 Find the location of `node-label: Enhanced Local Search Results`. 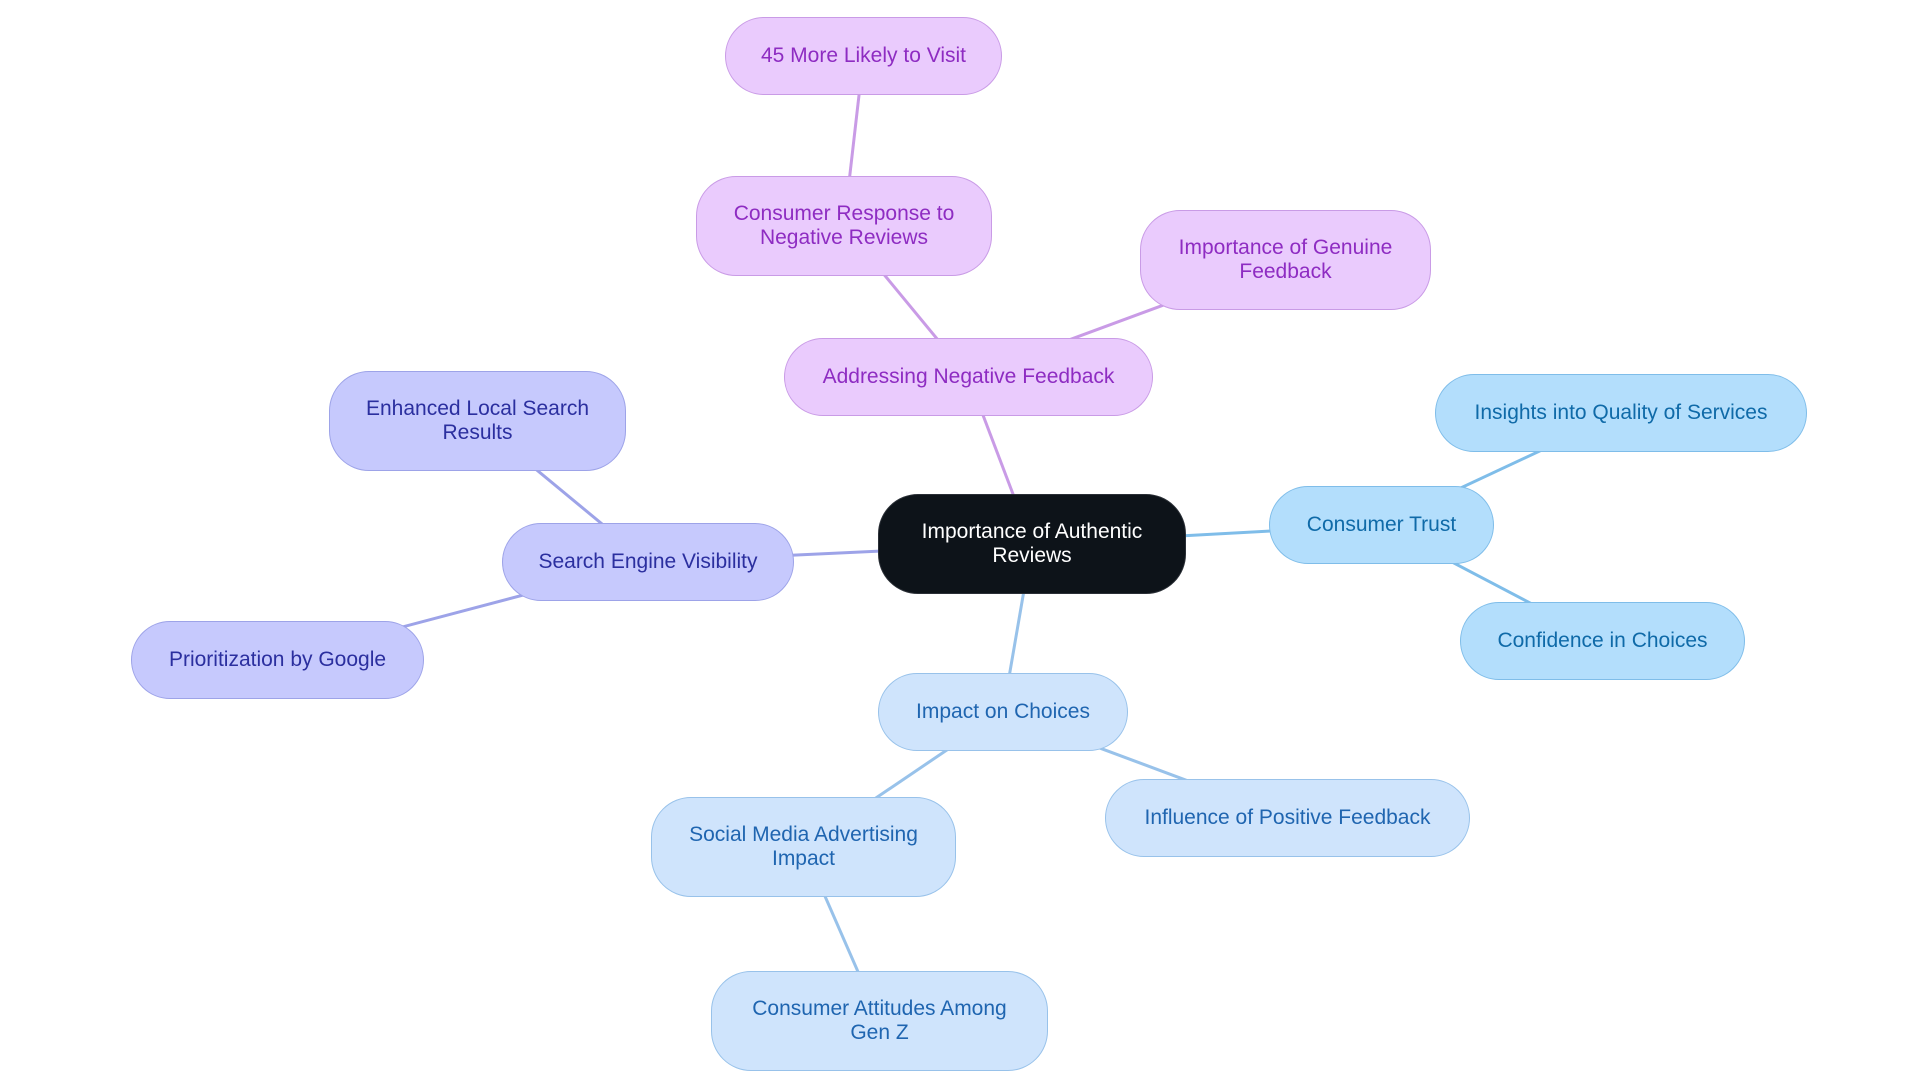

node-label: Enhanced Local Search Results is located at coordinates (477, 420).